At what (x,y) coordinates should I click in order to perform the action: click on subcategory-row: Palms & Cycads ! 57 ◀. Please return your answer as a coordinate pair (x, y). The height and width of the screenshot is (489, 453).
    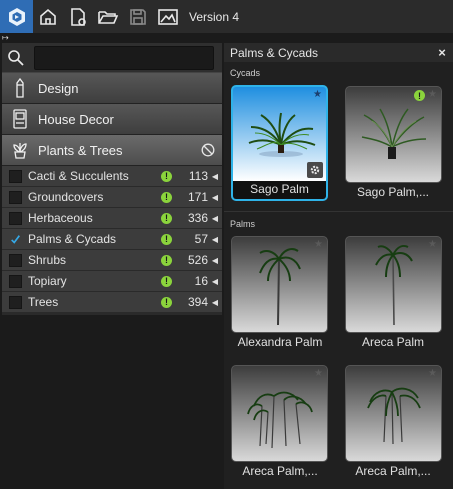
    Looking at the image, I should click on (112, 239).